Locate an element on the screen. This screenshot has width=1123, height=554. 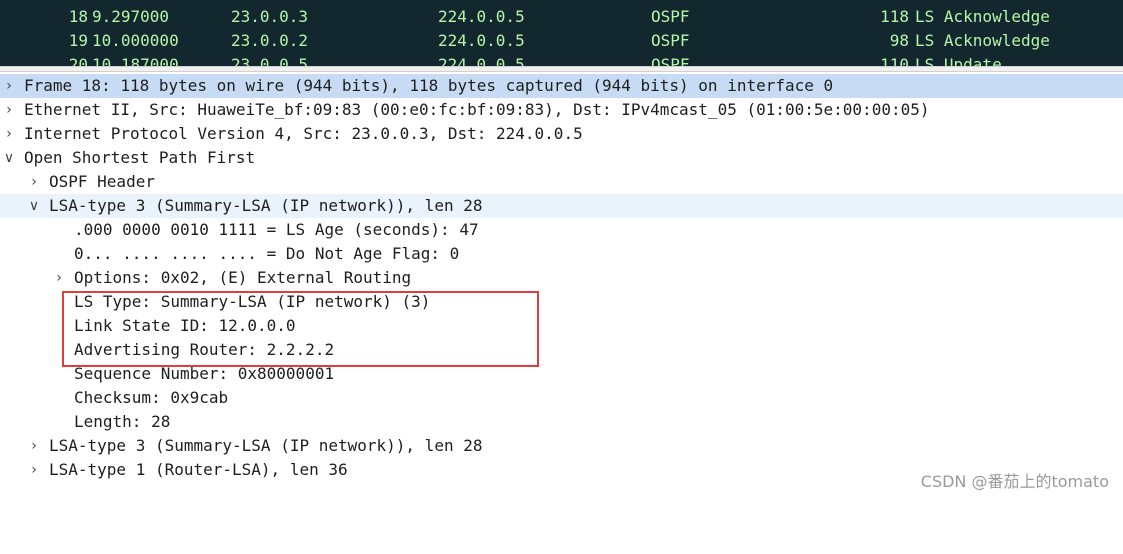
packet-length: 98 is located at coordinates (899, 40).